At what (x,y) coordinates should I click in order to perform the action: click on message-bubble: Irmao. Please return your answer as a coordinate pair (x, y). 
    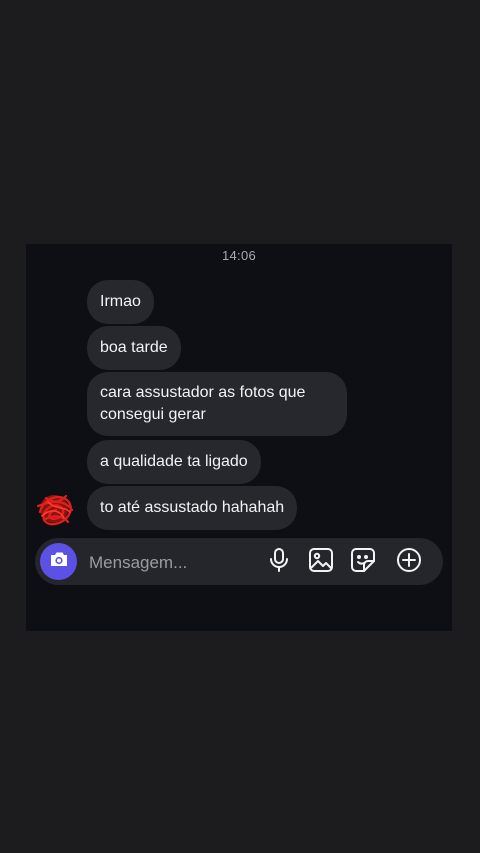
    Looking at the image, I should click on (120, 302).